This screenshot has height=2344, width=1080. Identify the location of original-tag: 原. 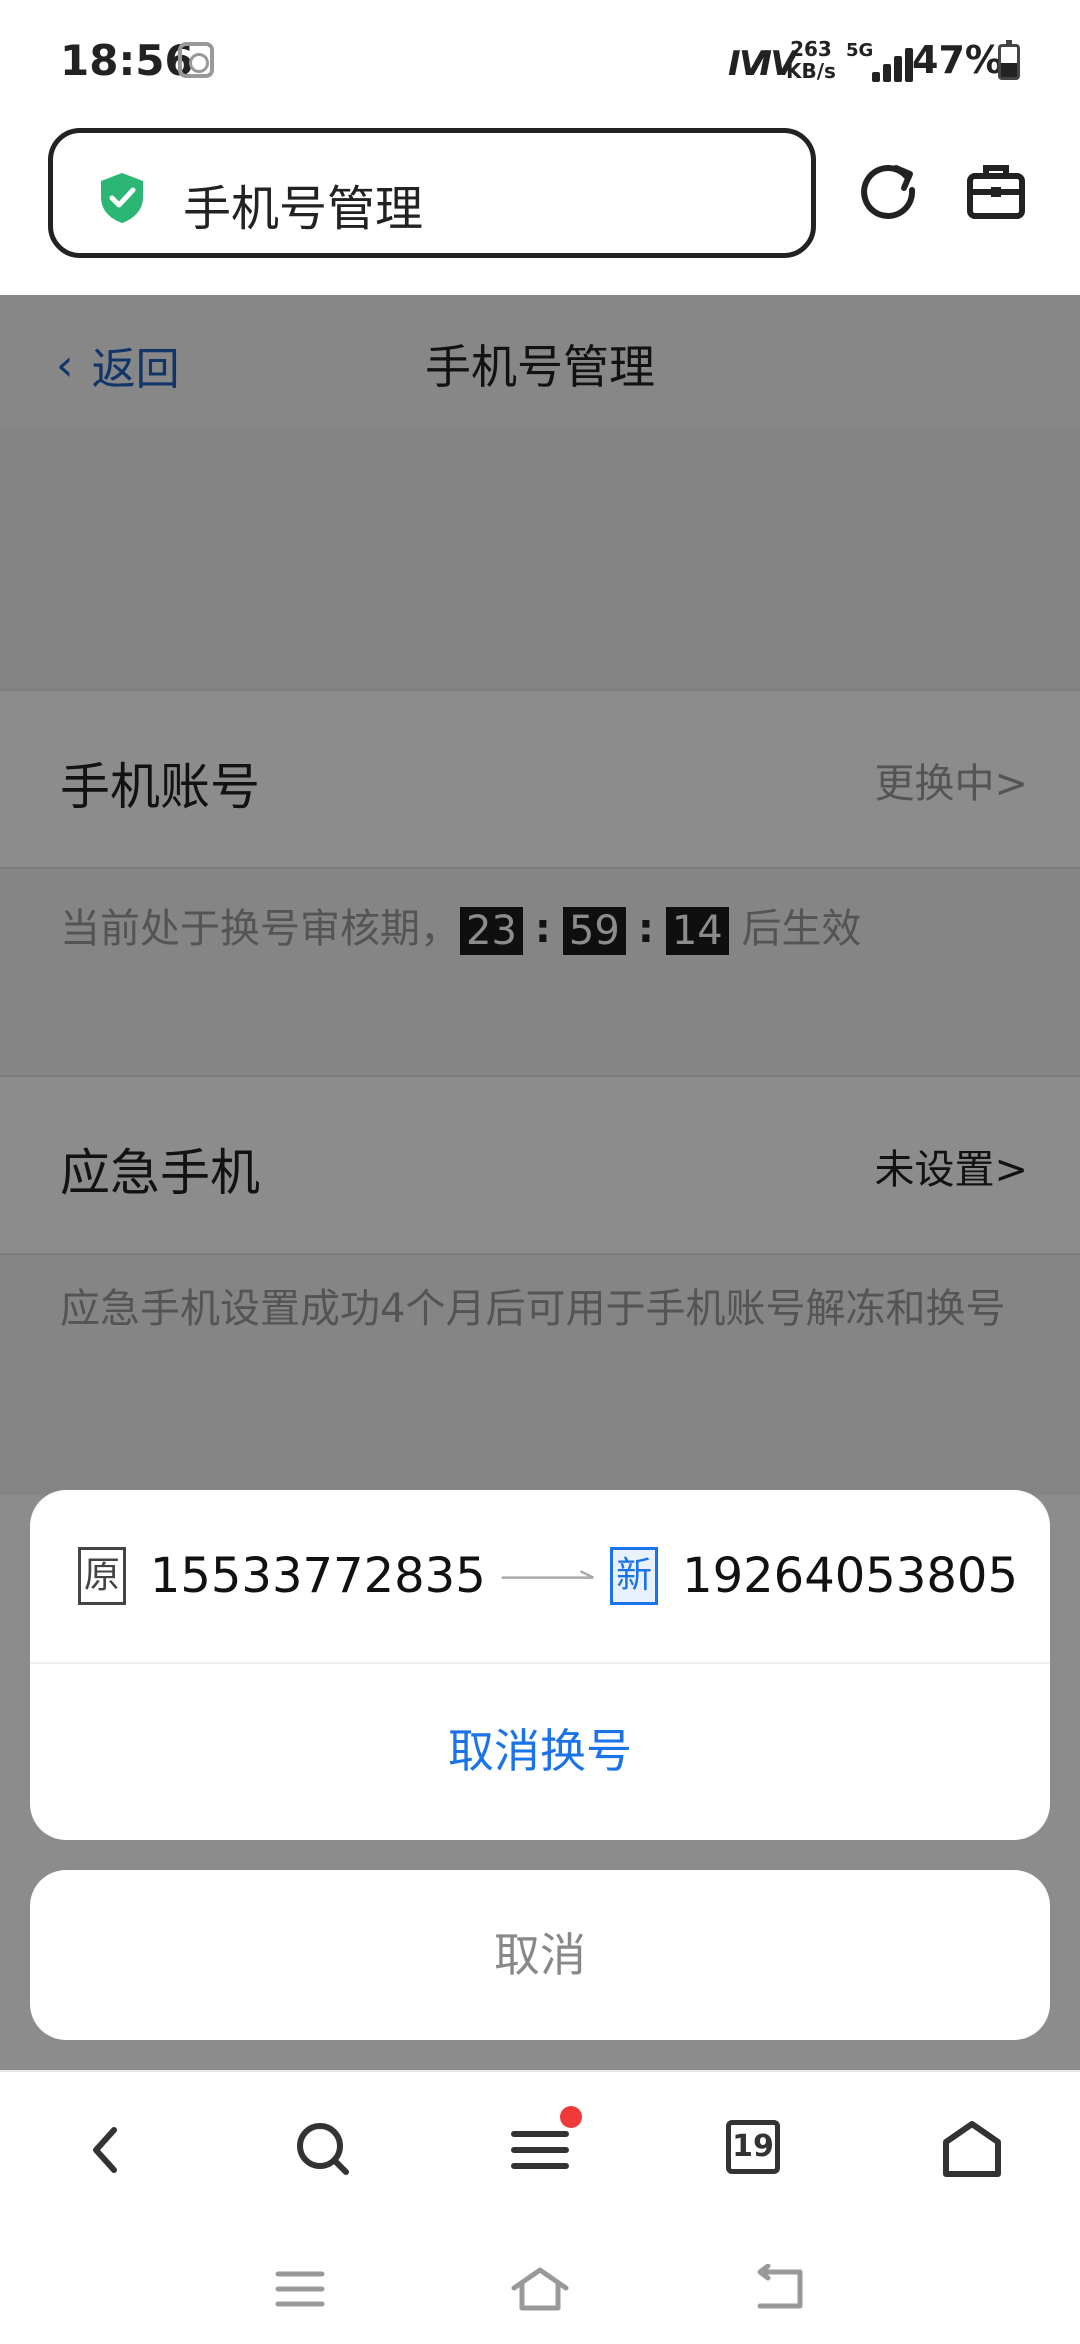
(102, 1576).